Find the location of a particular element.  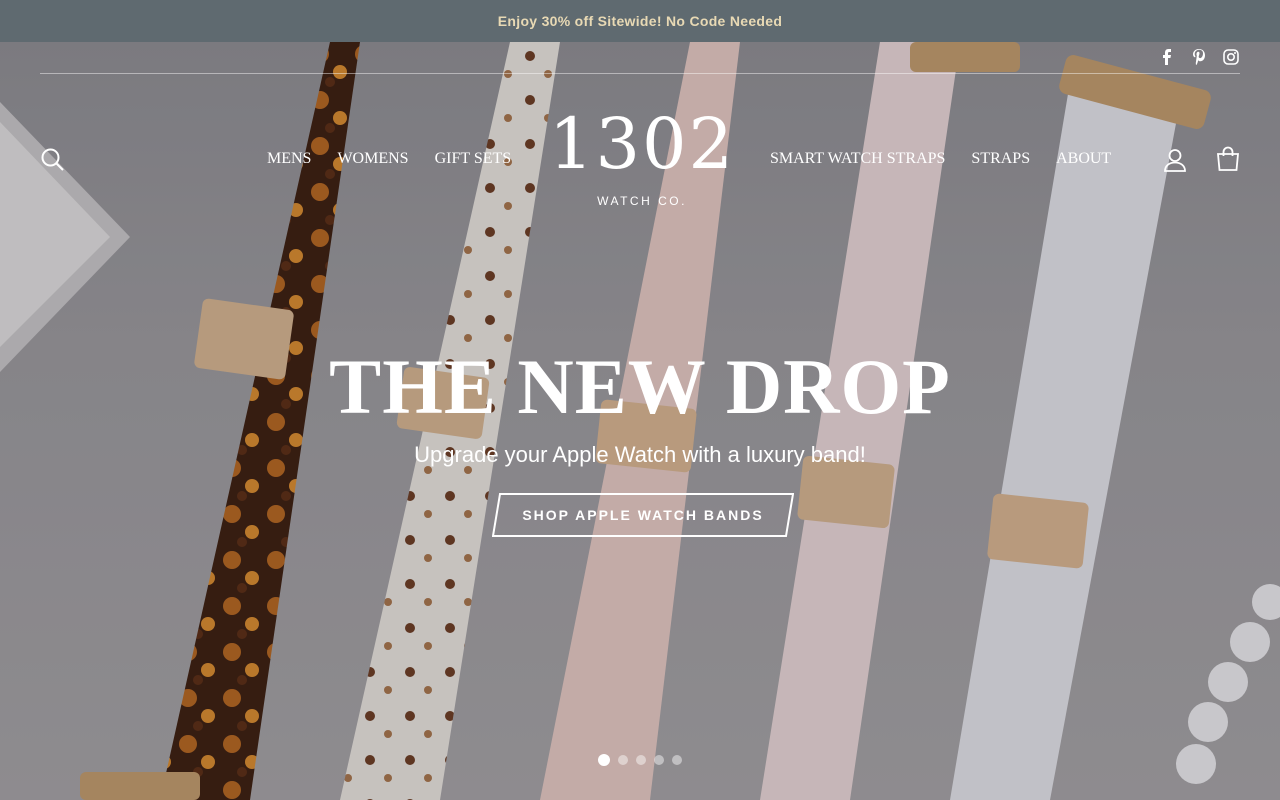

announcement-text: Enjoy 30% off Sitewide! No Code Needed is located at coordinates (640, 21).